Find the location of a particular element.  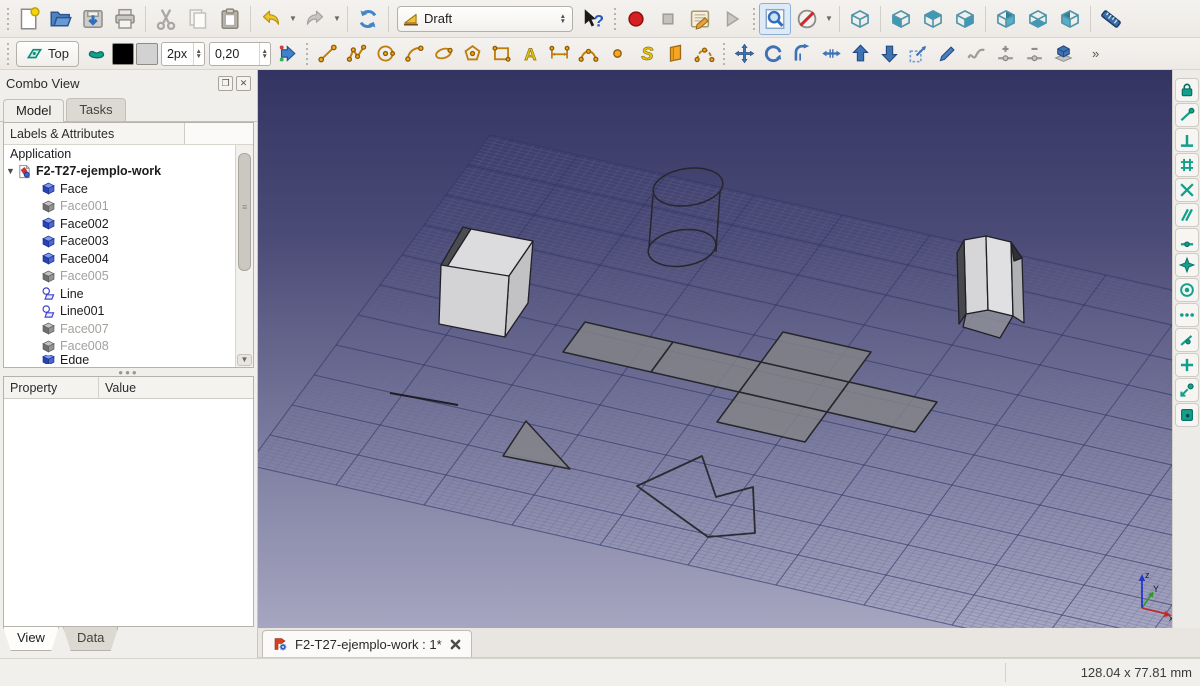

upgrade-button is located at coordinates (860, 54).